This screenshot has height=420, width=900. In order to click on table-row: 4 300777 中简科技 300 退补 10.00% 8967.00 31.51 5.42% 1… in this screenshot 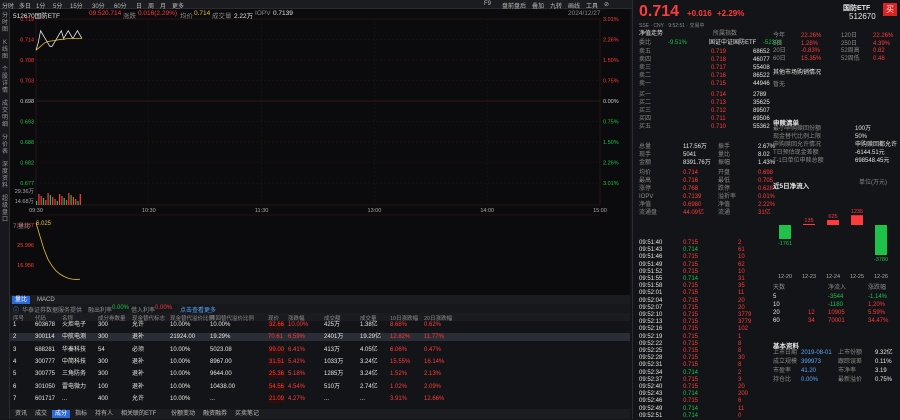, I will do `click(320, 361)`.